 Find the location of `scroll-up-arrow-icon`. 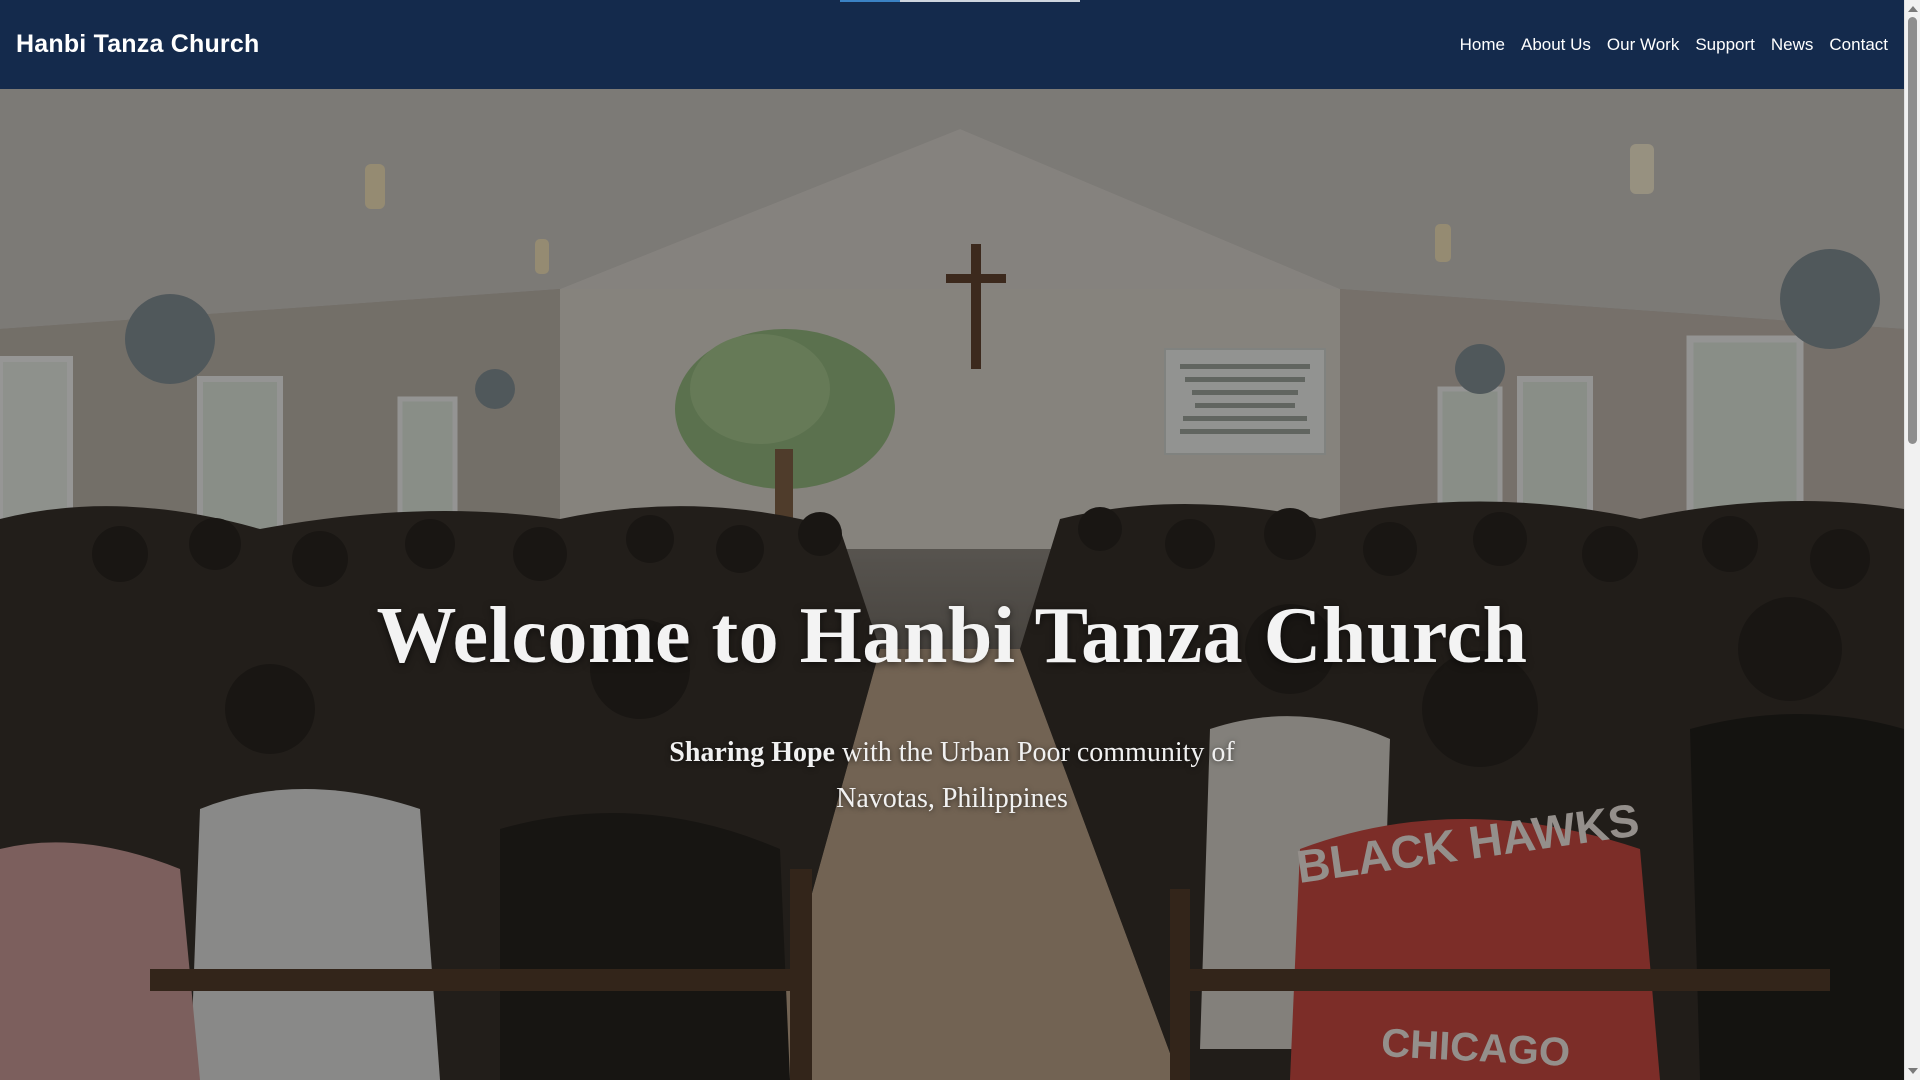

scroll-up-arrow-icon is located at coordinates (1913, 9).